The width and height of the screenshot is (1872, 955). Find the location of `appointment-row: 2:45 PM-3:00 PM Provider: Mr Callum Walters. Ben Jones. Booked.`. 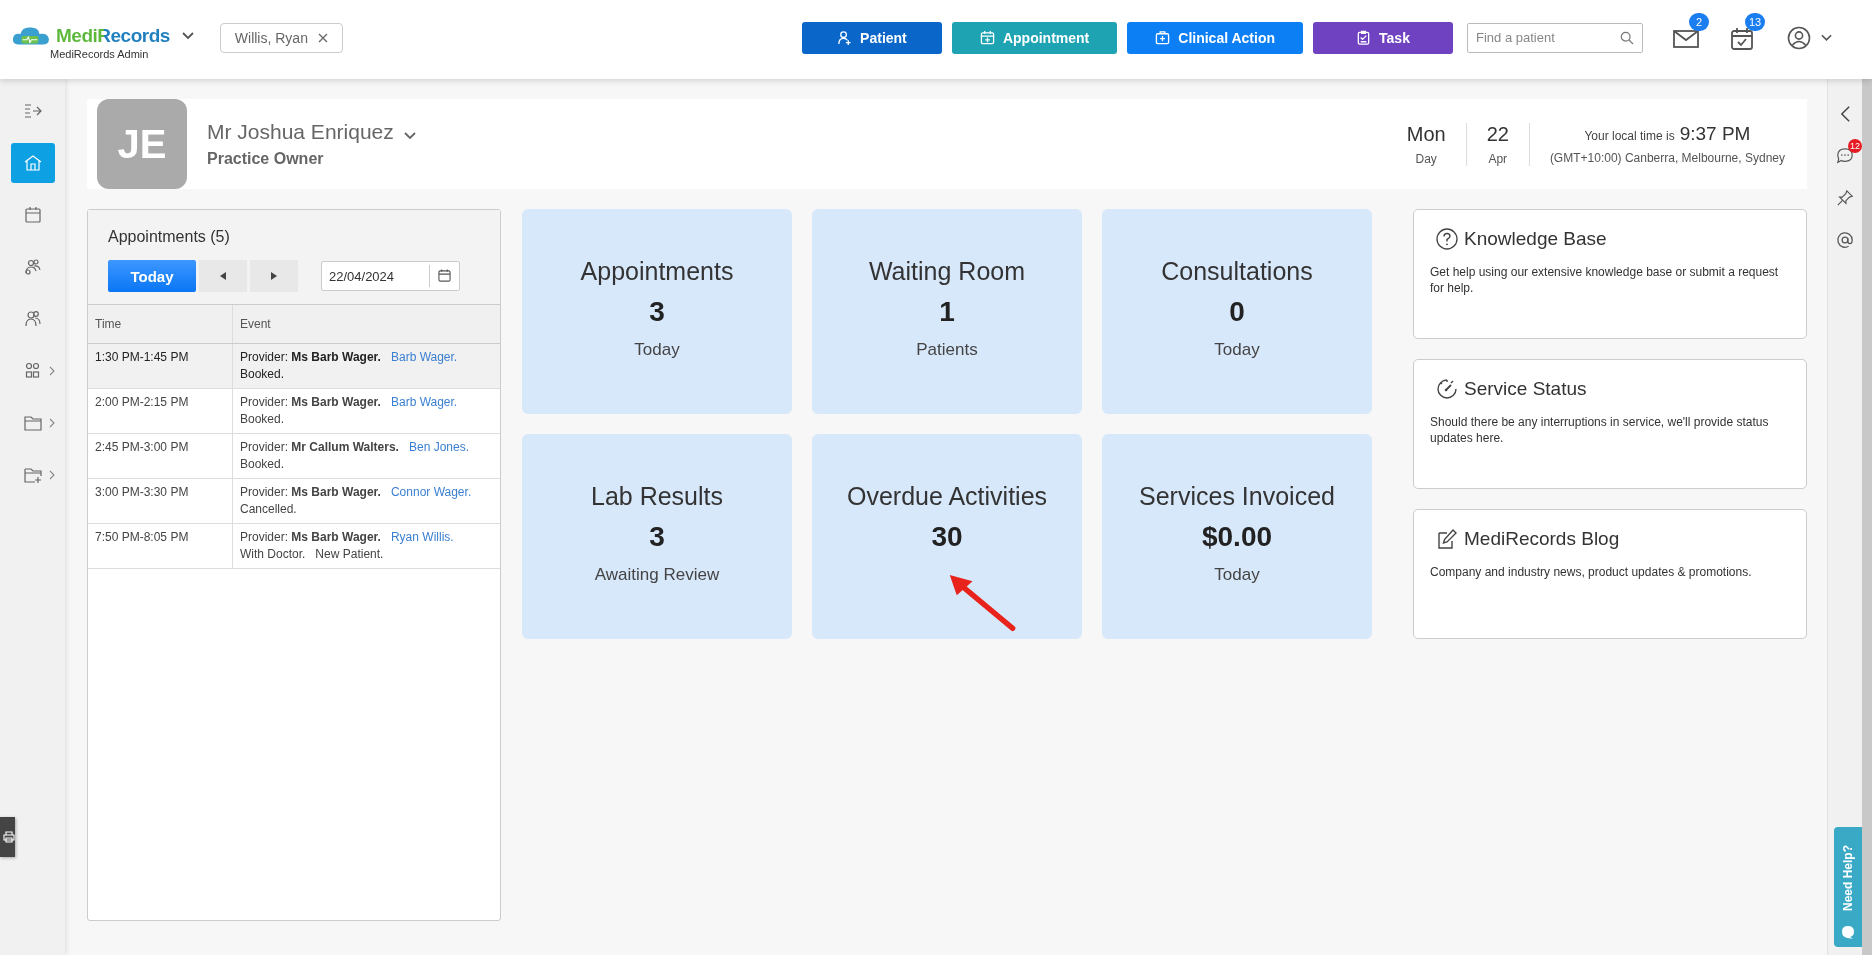

appointment-row: 2:45 PM-3:00 PM Provider: Mr Callum Walters. Ben Jones. Booked. is located at coordinates (294, 456).